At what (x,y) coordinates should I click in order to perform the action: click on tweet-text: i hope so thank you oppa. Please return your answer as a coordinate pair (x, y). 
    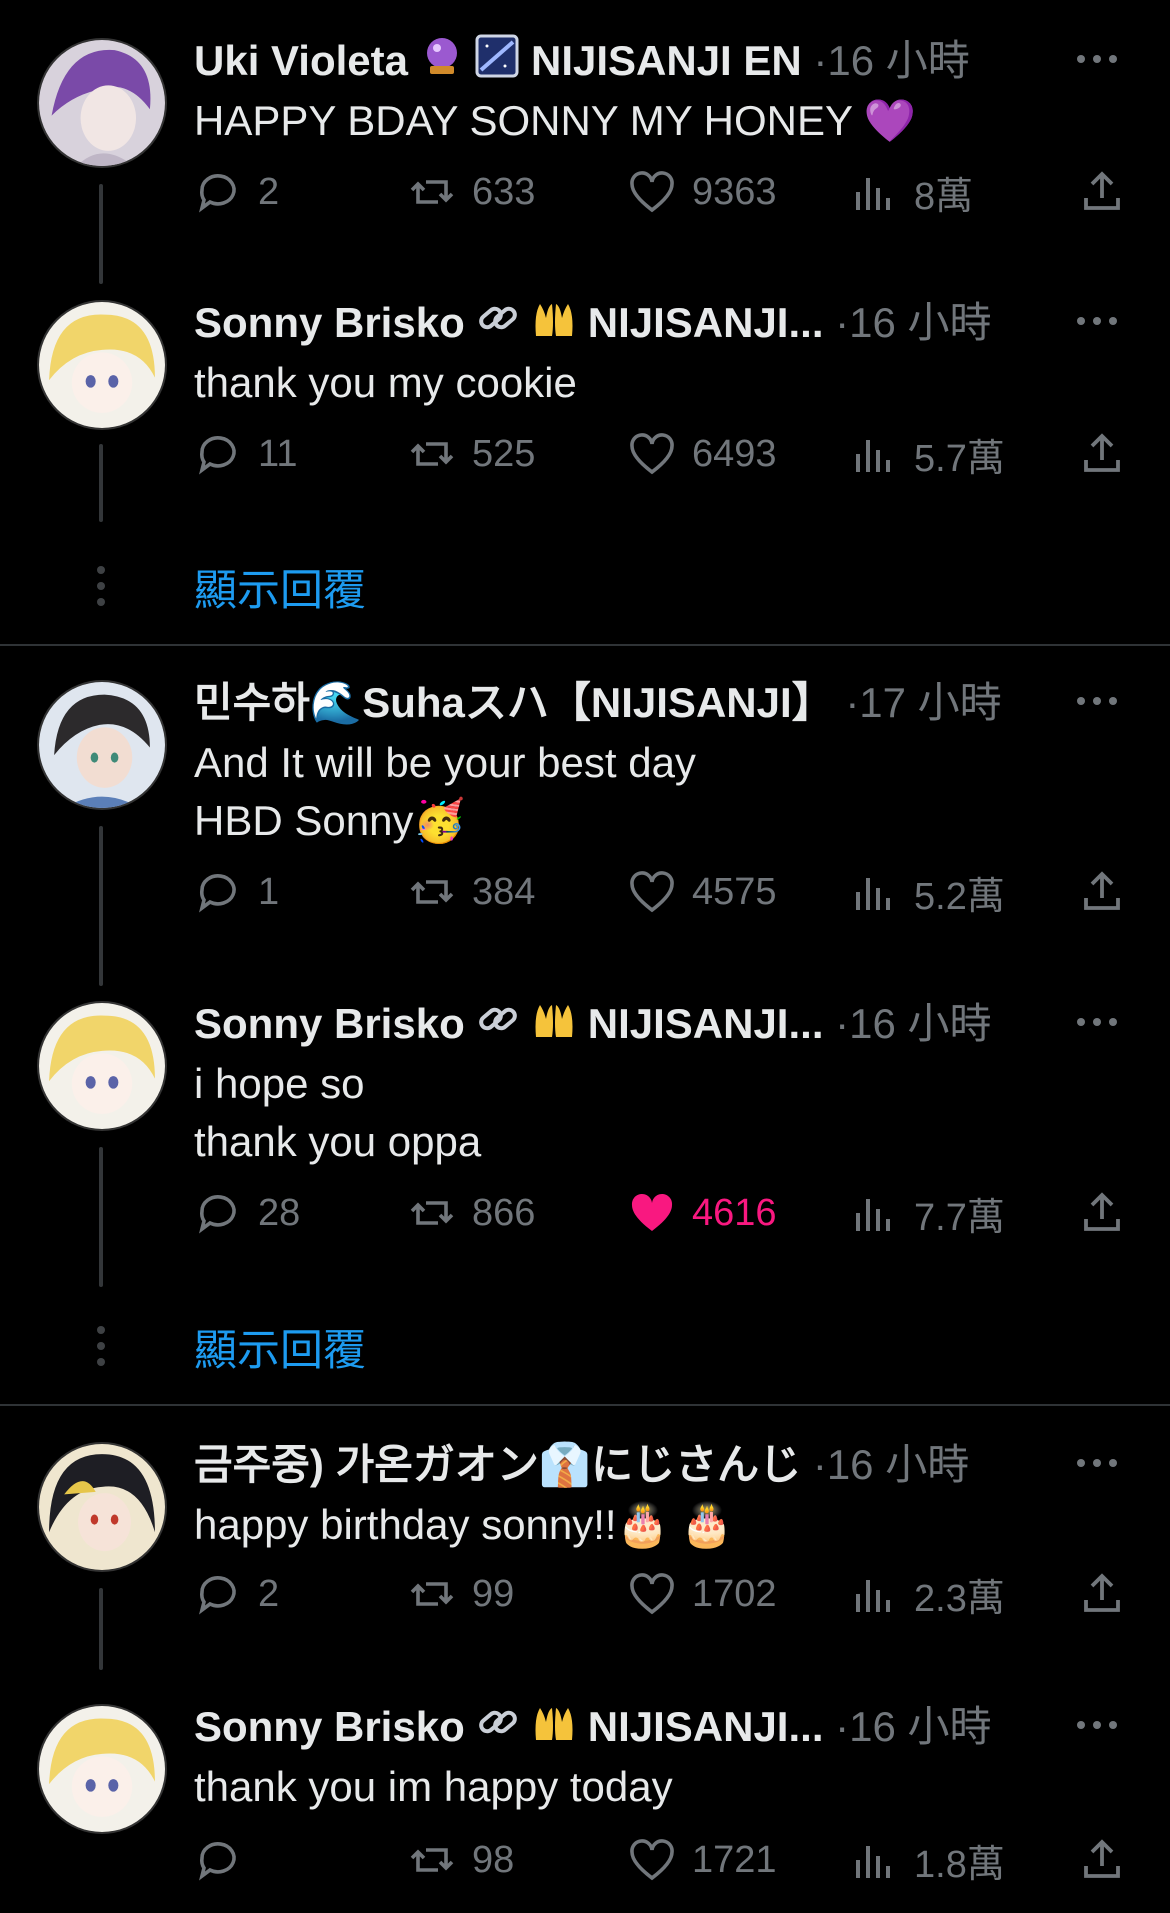
    Looking at the image, I should click on (338, 1112).